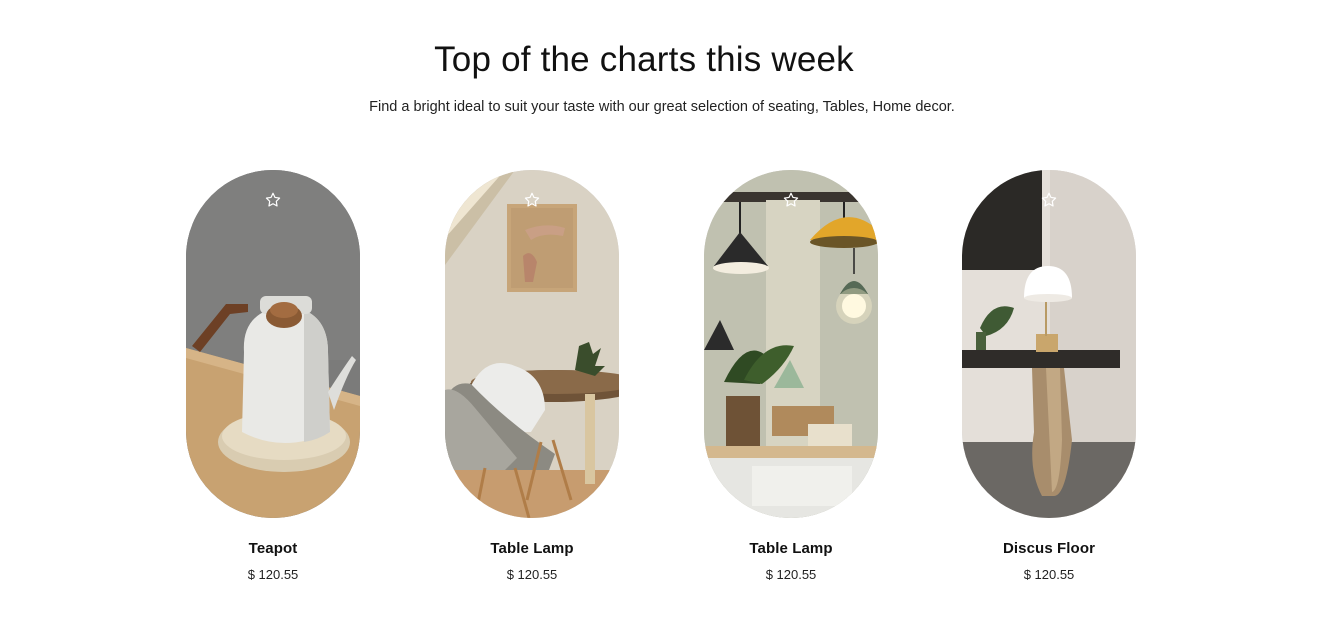 The width and height of the screenshot is (1321, 629). I want to click on discus-lamp-photo, so click(1049, 344).